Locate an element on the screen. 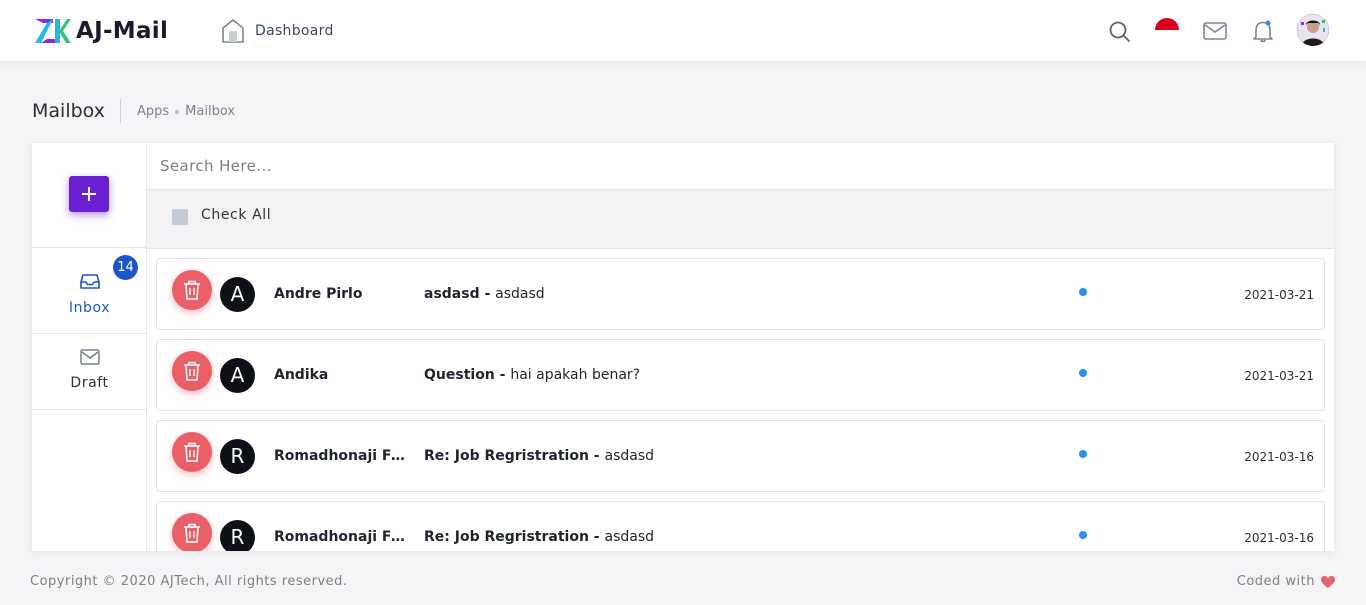 The width and height of the screenshot is (1366, 605). nav-dashboard-label: Dashboard is located at coordinates (294, 31).